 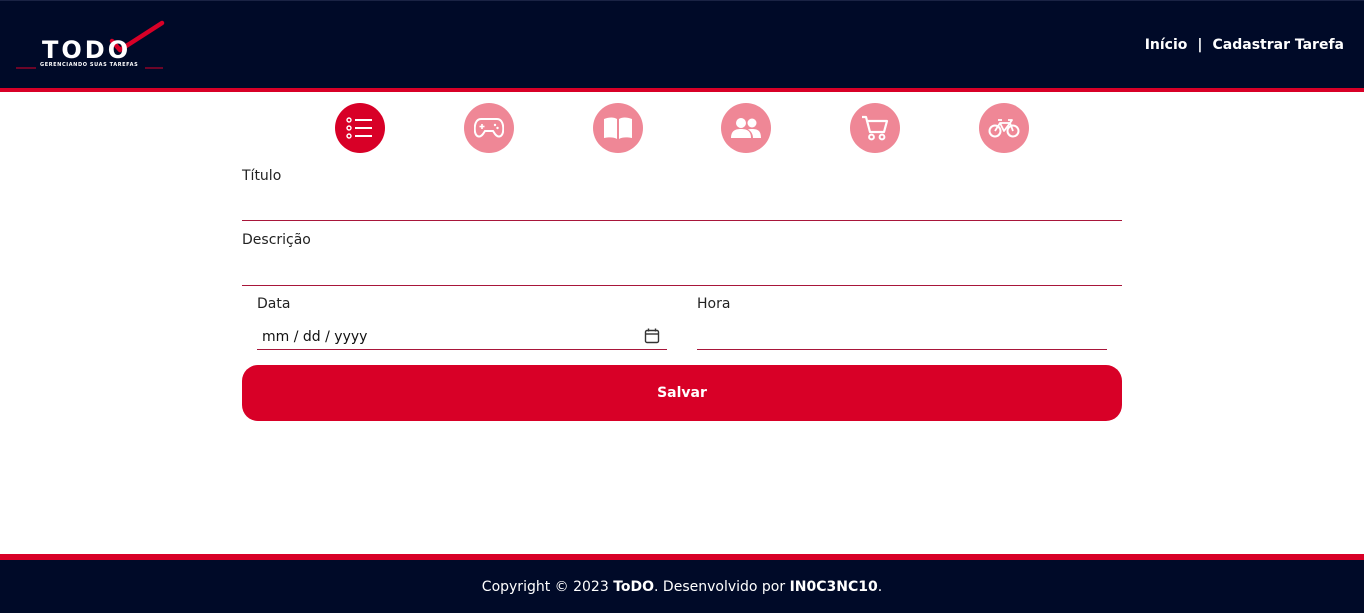 I want to click on logo: TODO GERENCIANDO SUAS TAREFAS, so click(x=91, y=46).